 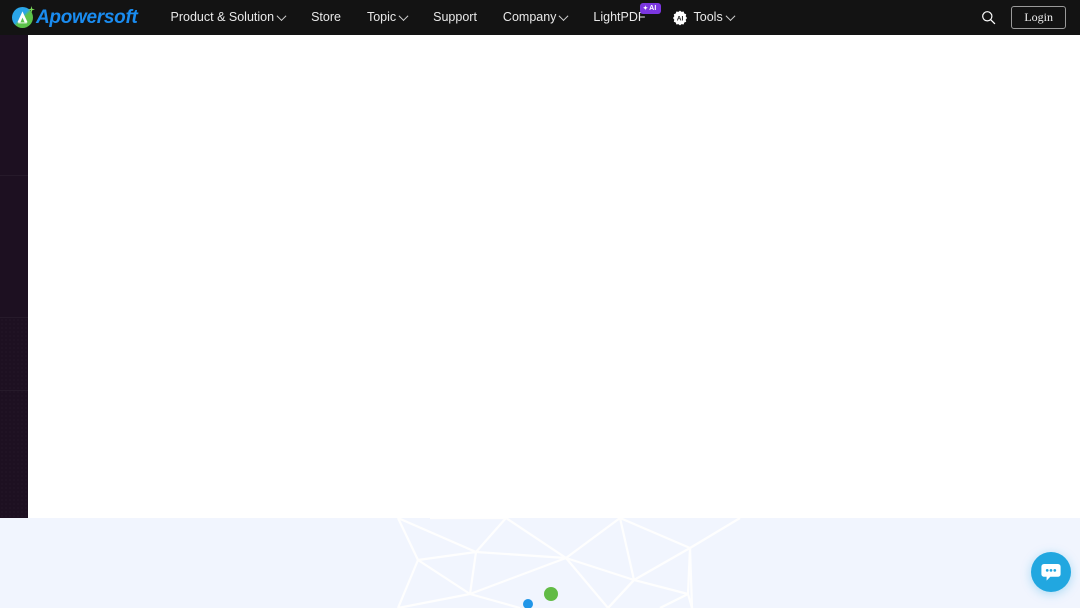 I want to click on chat-bubble-icon, so click(x=1051, y=572).